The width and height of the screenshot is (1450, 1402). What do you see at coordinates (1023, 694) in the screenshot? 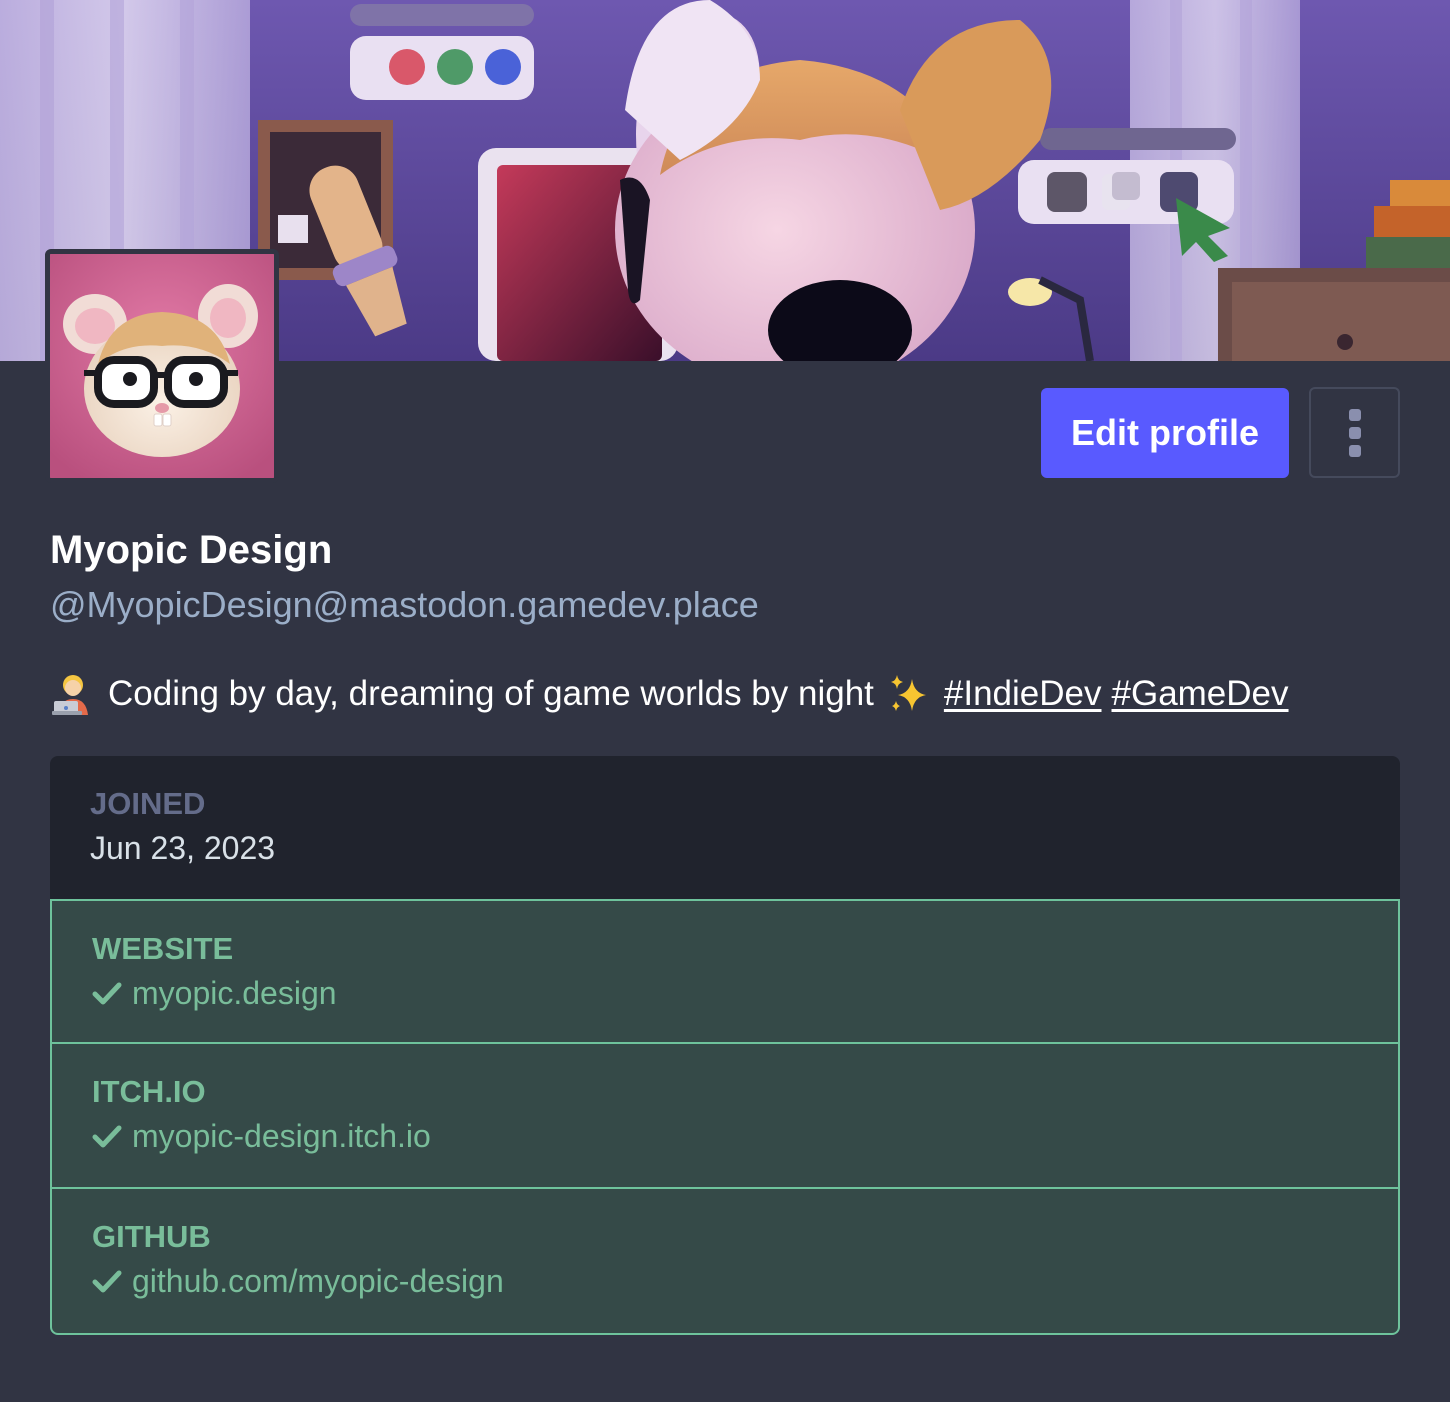
I see `hashtag-link-indiedev: #IndieDev` at bounding box center [1023, 694].